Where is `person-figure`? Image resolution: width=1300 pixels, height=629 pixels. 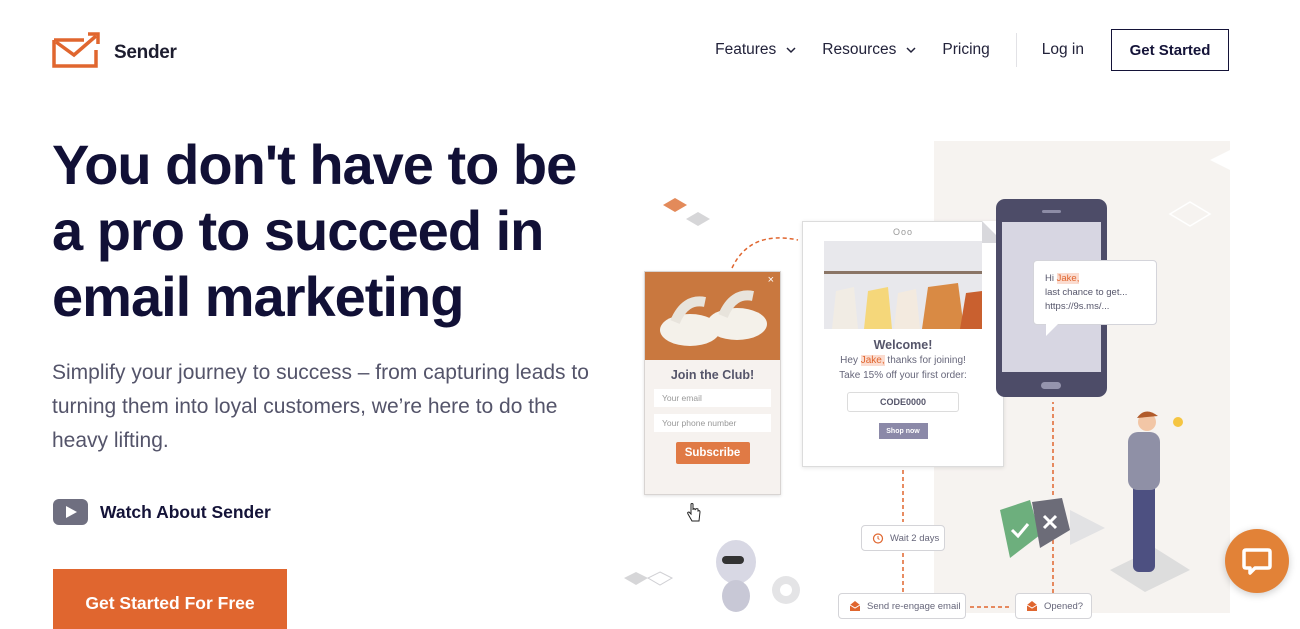 person-figure is located at coordinates (1150, 501).